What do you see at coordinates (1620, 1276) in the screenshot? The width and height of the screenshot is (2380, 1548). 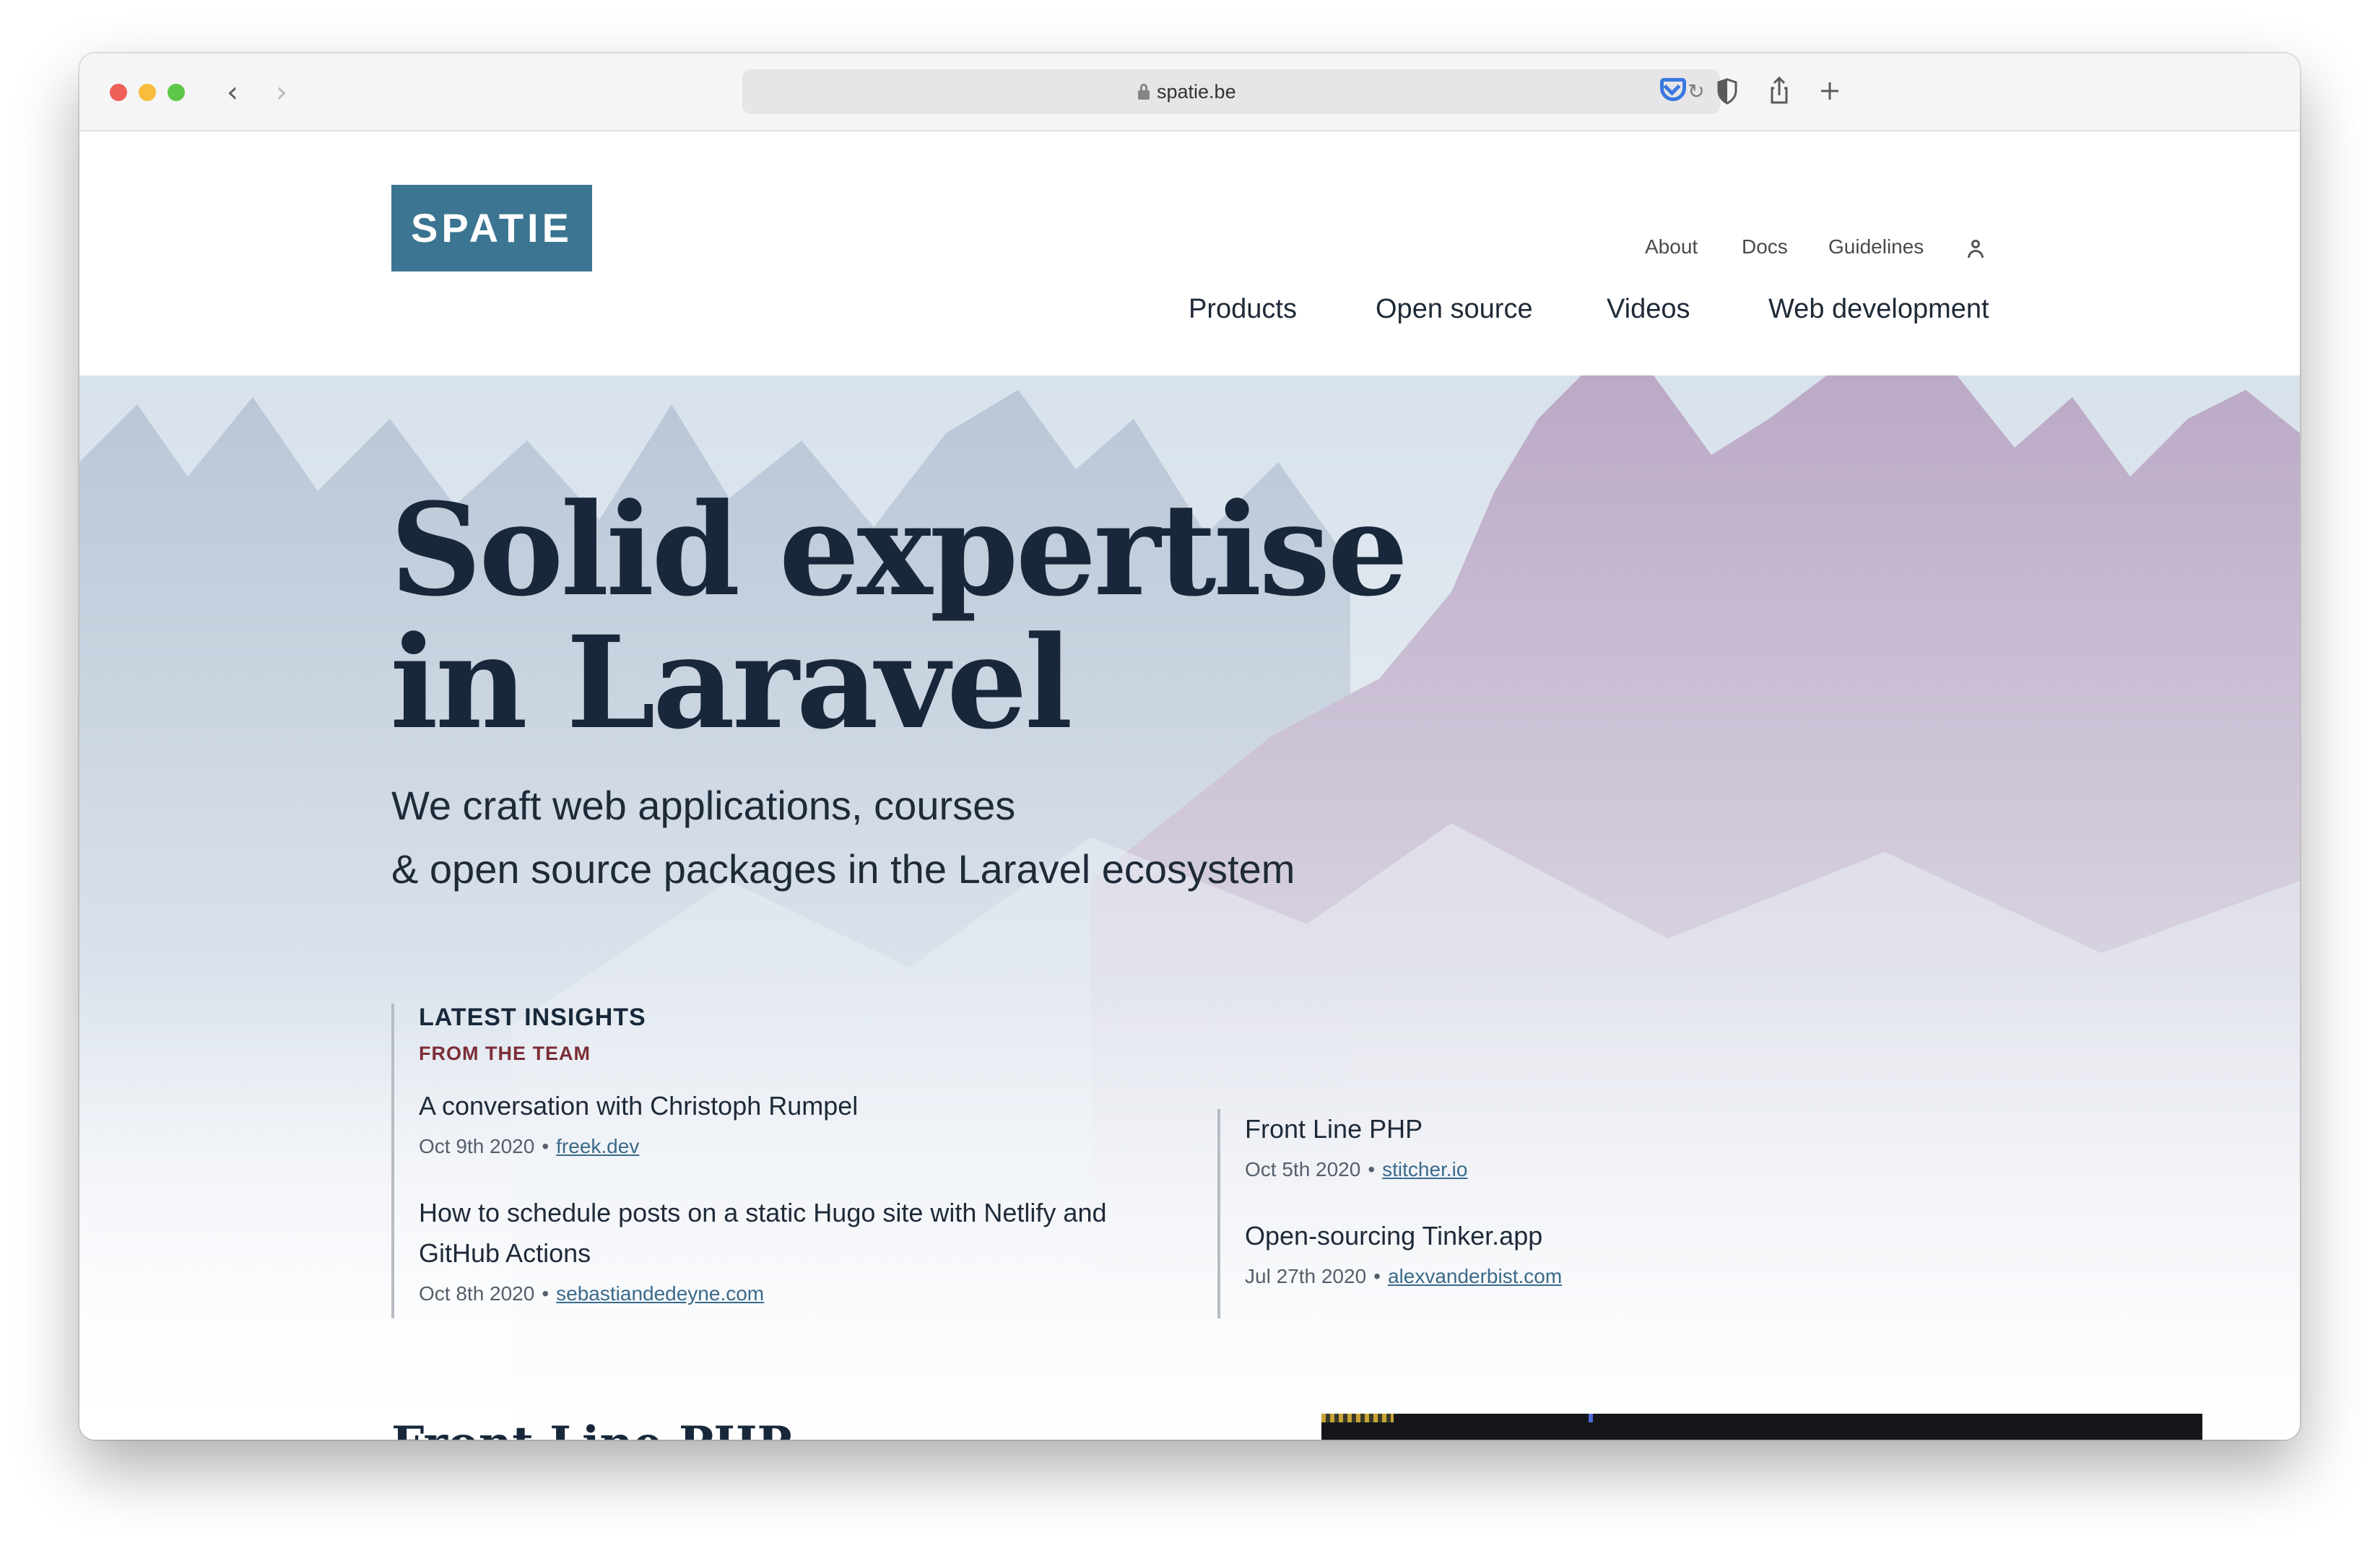 I see `post-meta: Jul 27th 2020 • alexvanderbist.com` at bounding box center [1620, 1276].